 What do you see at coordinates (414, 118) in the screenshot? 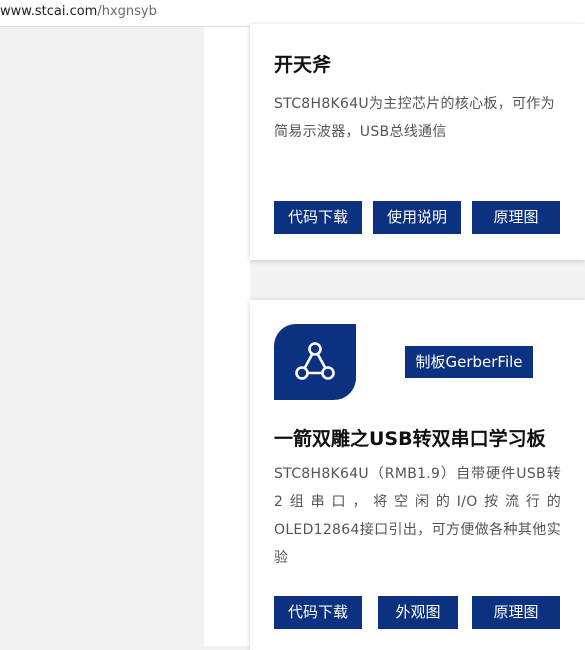
I see `card-description: STC8H8K64U为主控芯片的核心板，可作为简易示波器，USB总线通信` at bounding box center [414, 118].